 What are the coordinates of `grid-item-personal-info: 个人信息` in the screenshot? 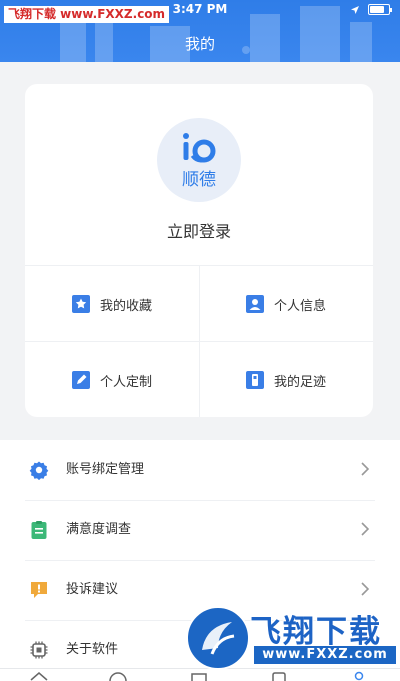 It's located at (286, 304).